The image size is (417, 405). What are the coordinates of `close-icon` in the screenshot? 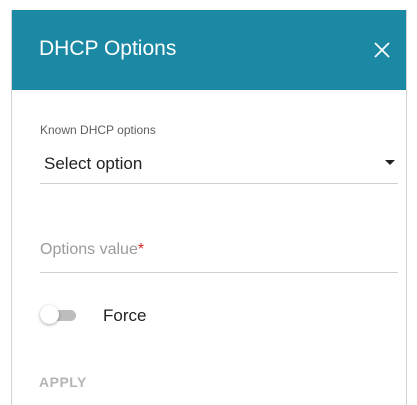 It's located at (382, 50).